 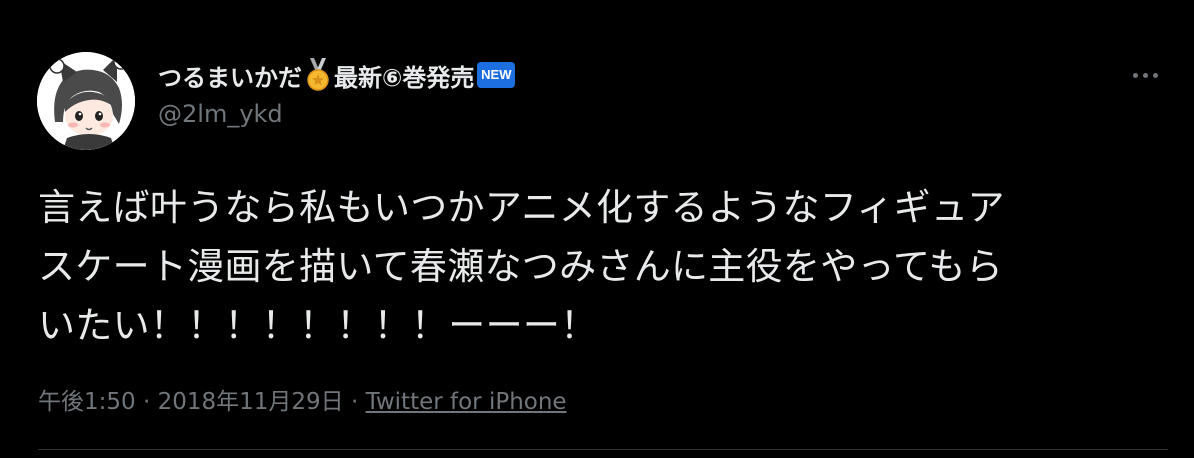 I want to click on new-badge-icon: NEW, so click(x=496, y=75).